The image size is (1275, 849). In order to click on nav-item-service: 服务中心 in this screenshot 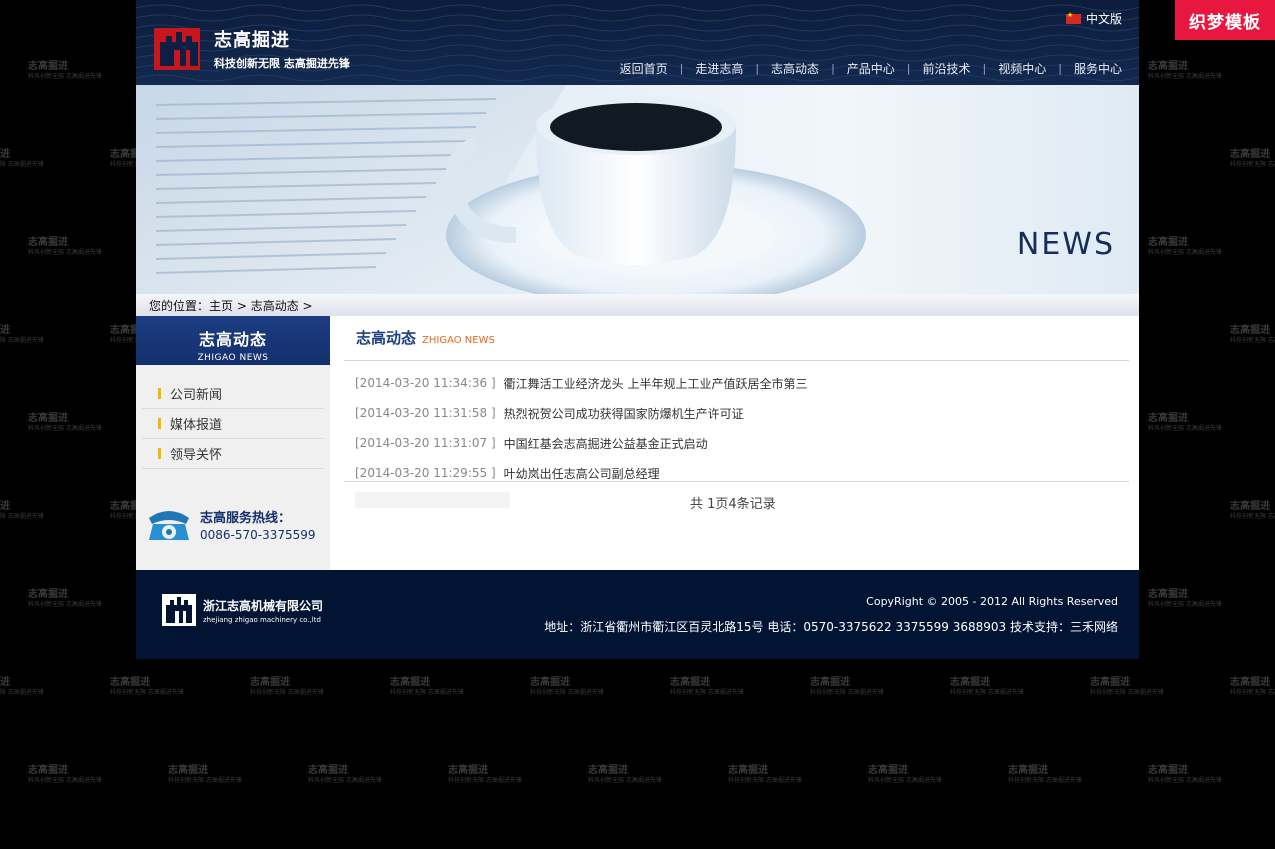, I will do `click(1098, 68)`.